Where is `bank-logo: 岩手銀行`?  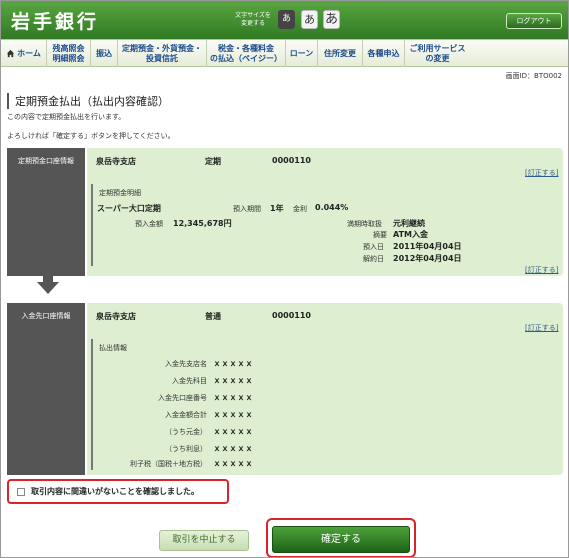 bank-logo: 岩手銀行 is located at coordinates (55, 22).